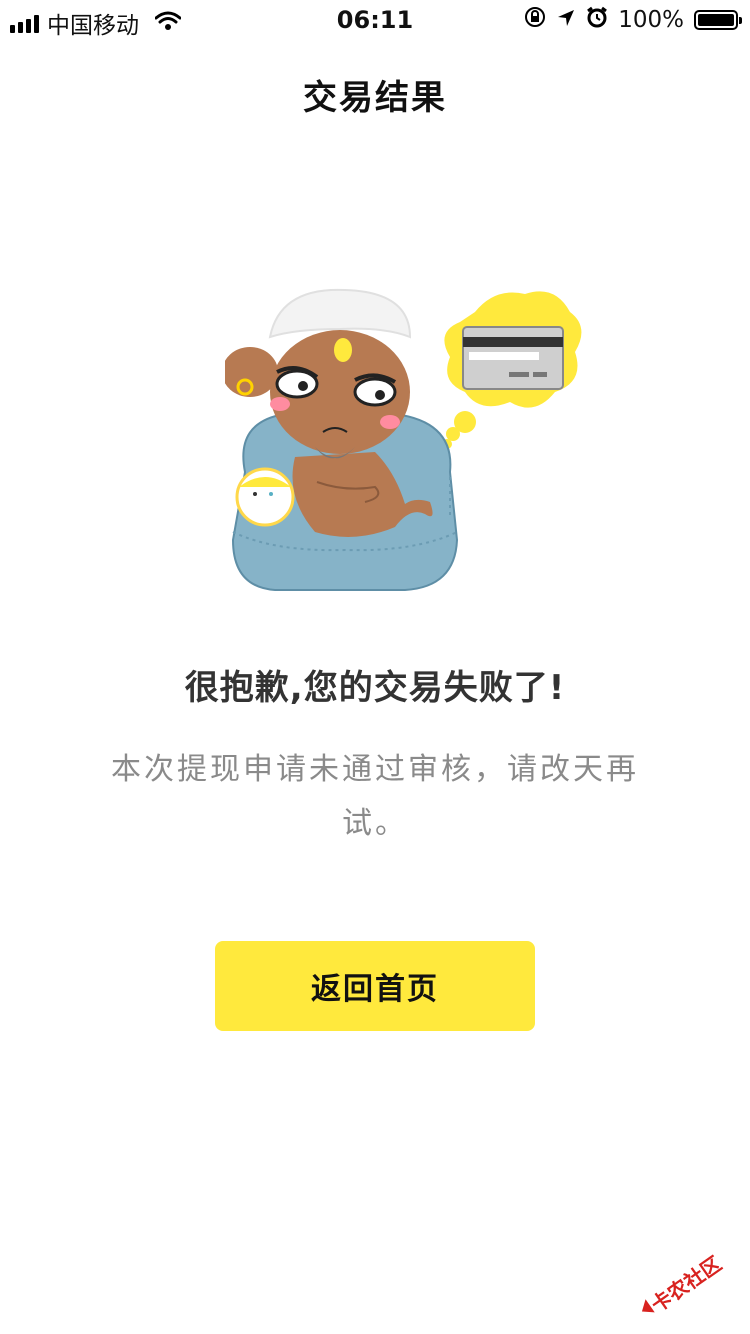 Image resolution: width=750 pixels, height=1334 pixels. I want to click on genie-character, so click(327, 412).